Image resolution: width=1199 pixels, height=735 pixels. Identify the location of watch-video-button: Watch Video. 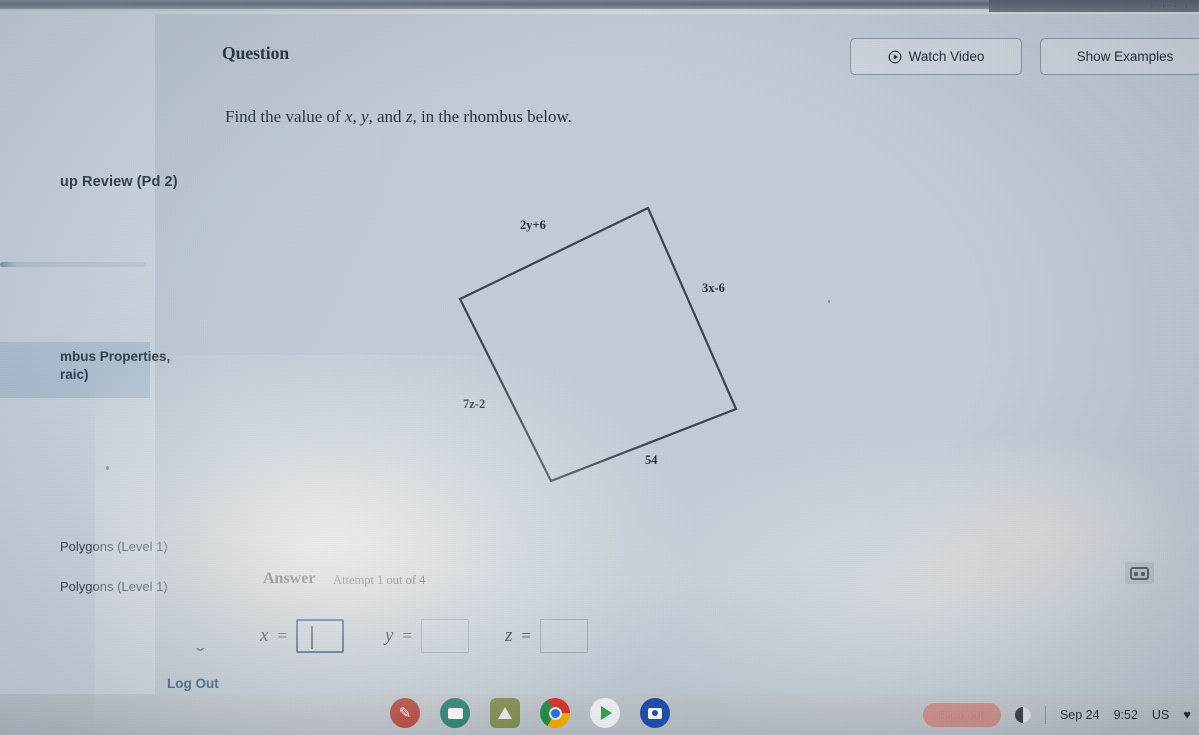
(936, 56).